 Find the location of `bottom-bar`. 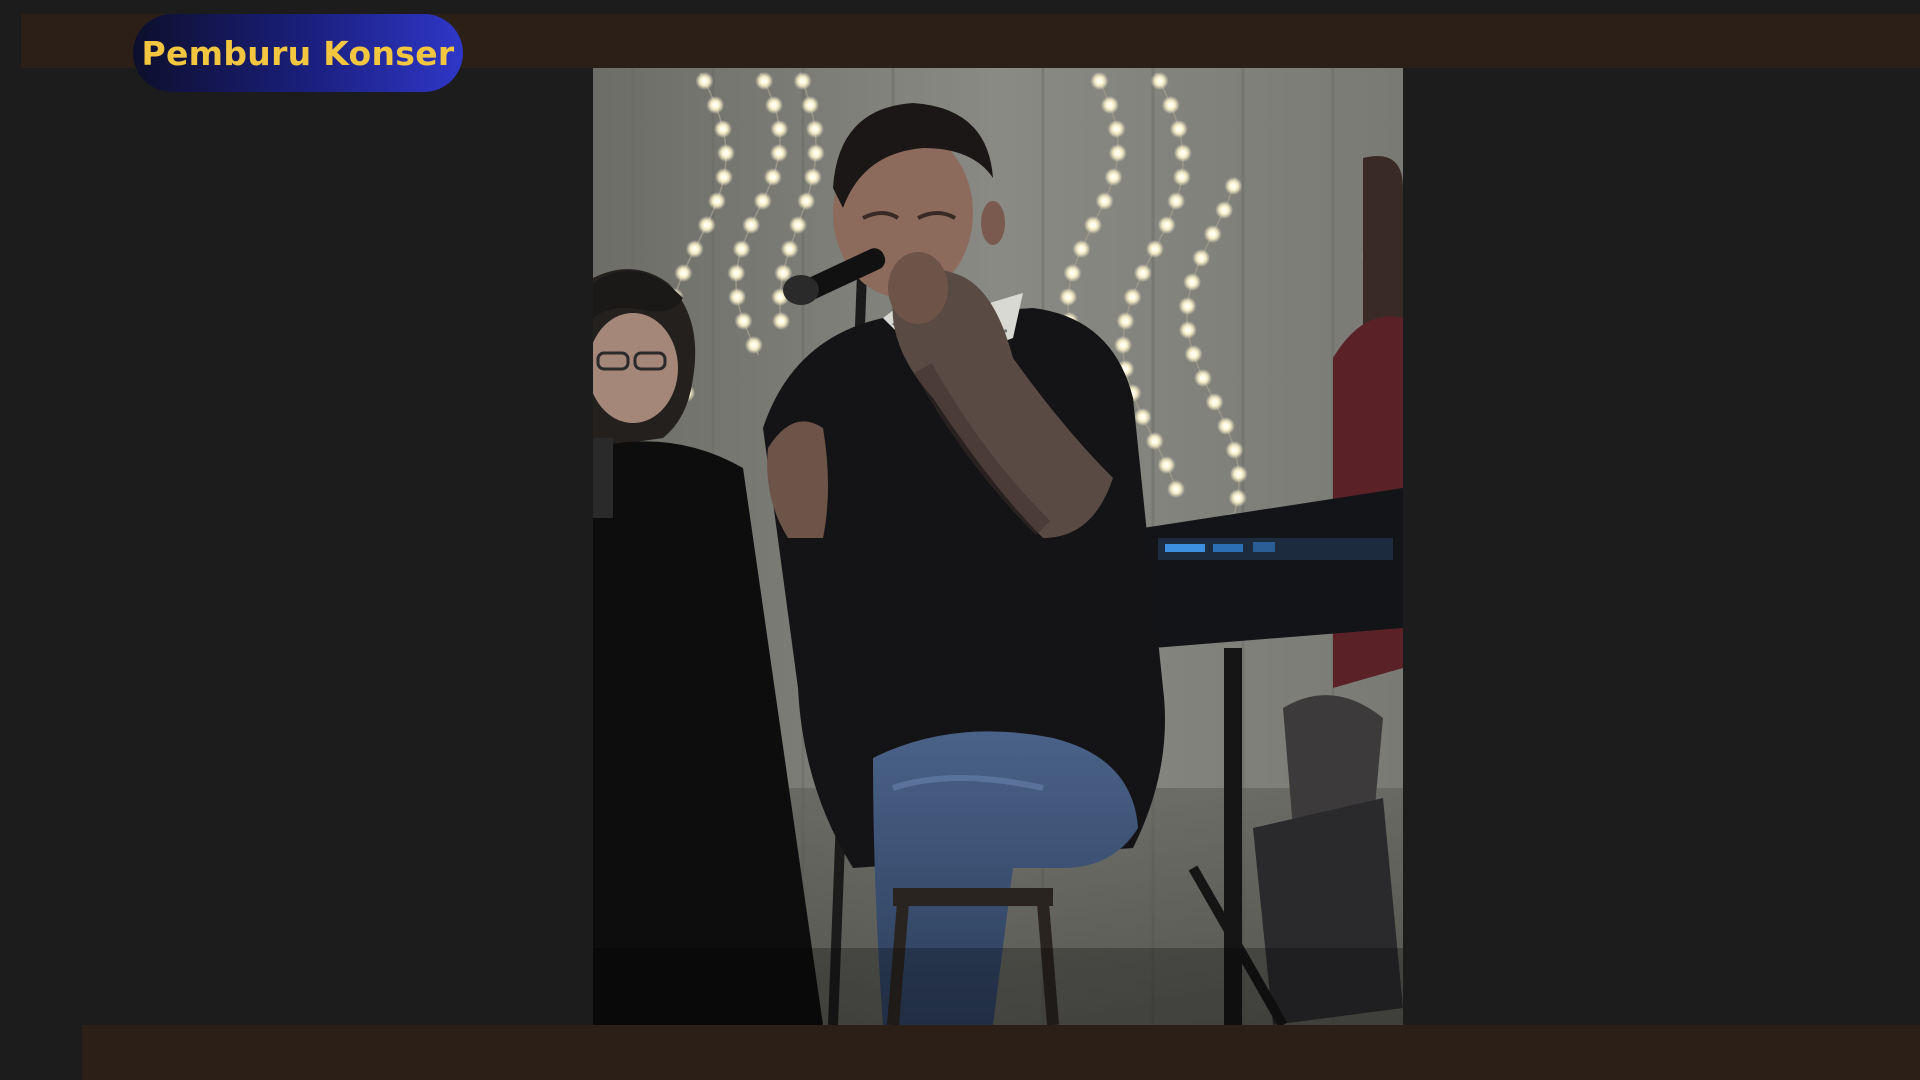

bottom-bar is located at coordinates (1001, 1052).